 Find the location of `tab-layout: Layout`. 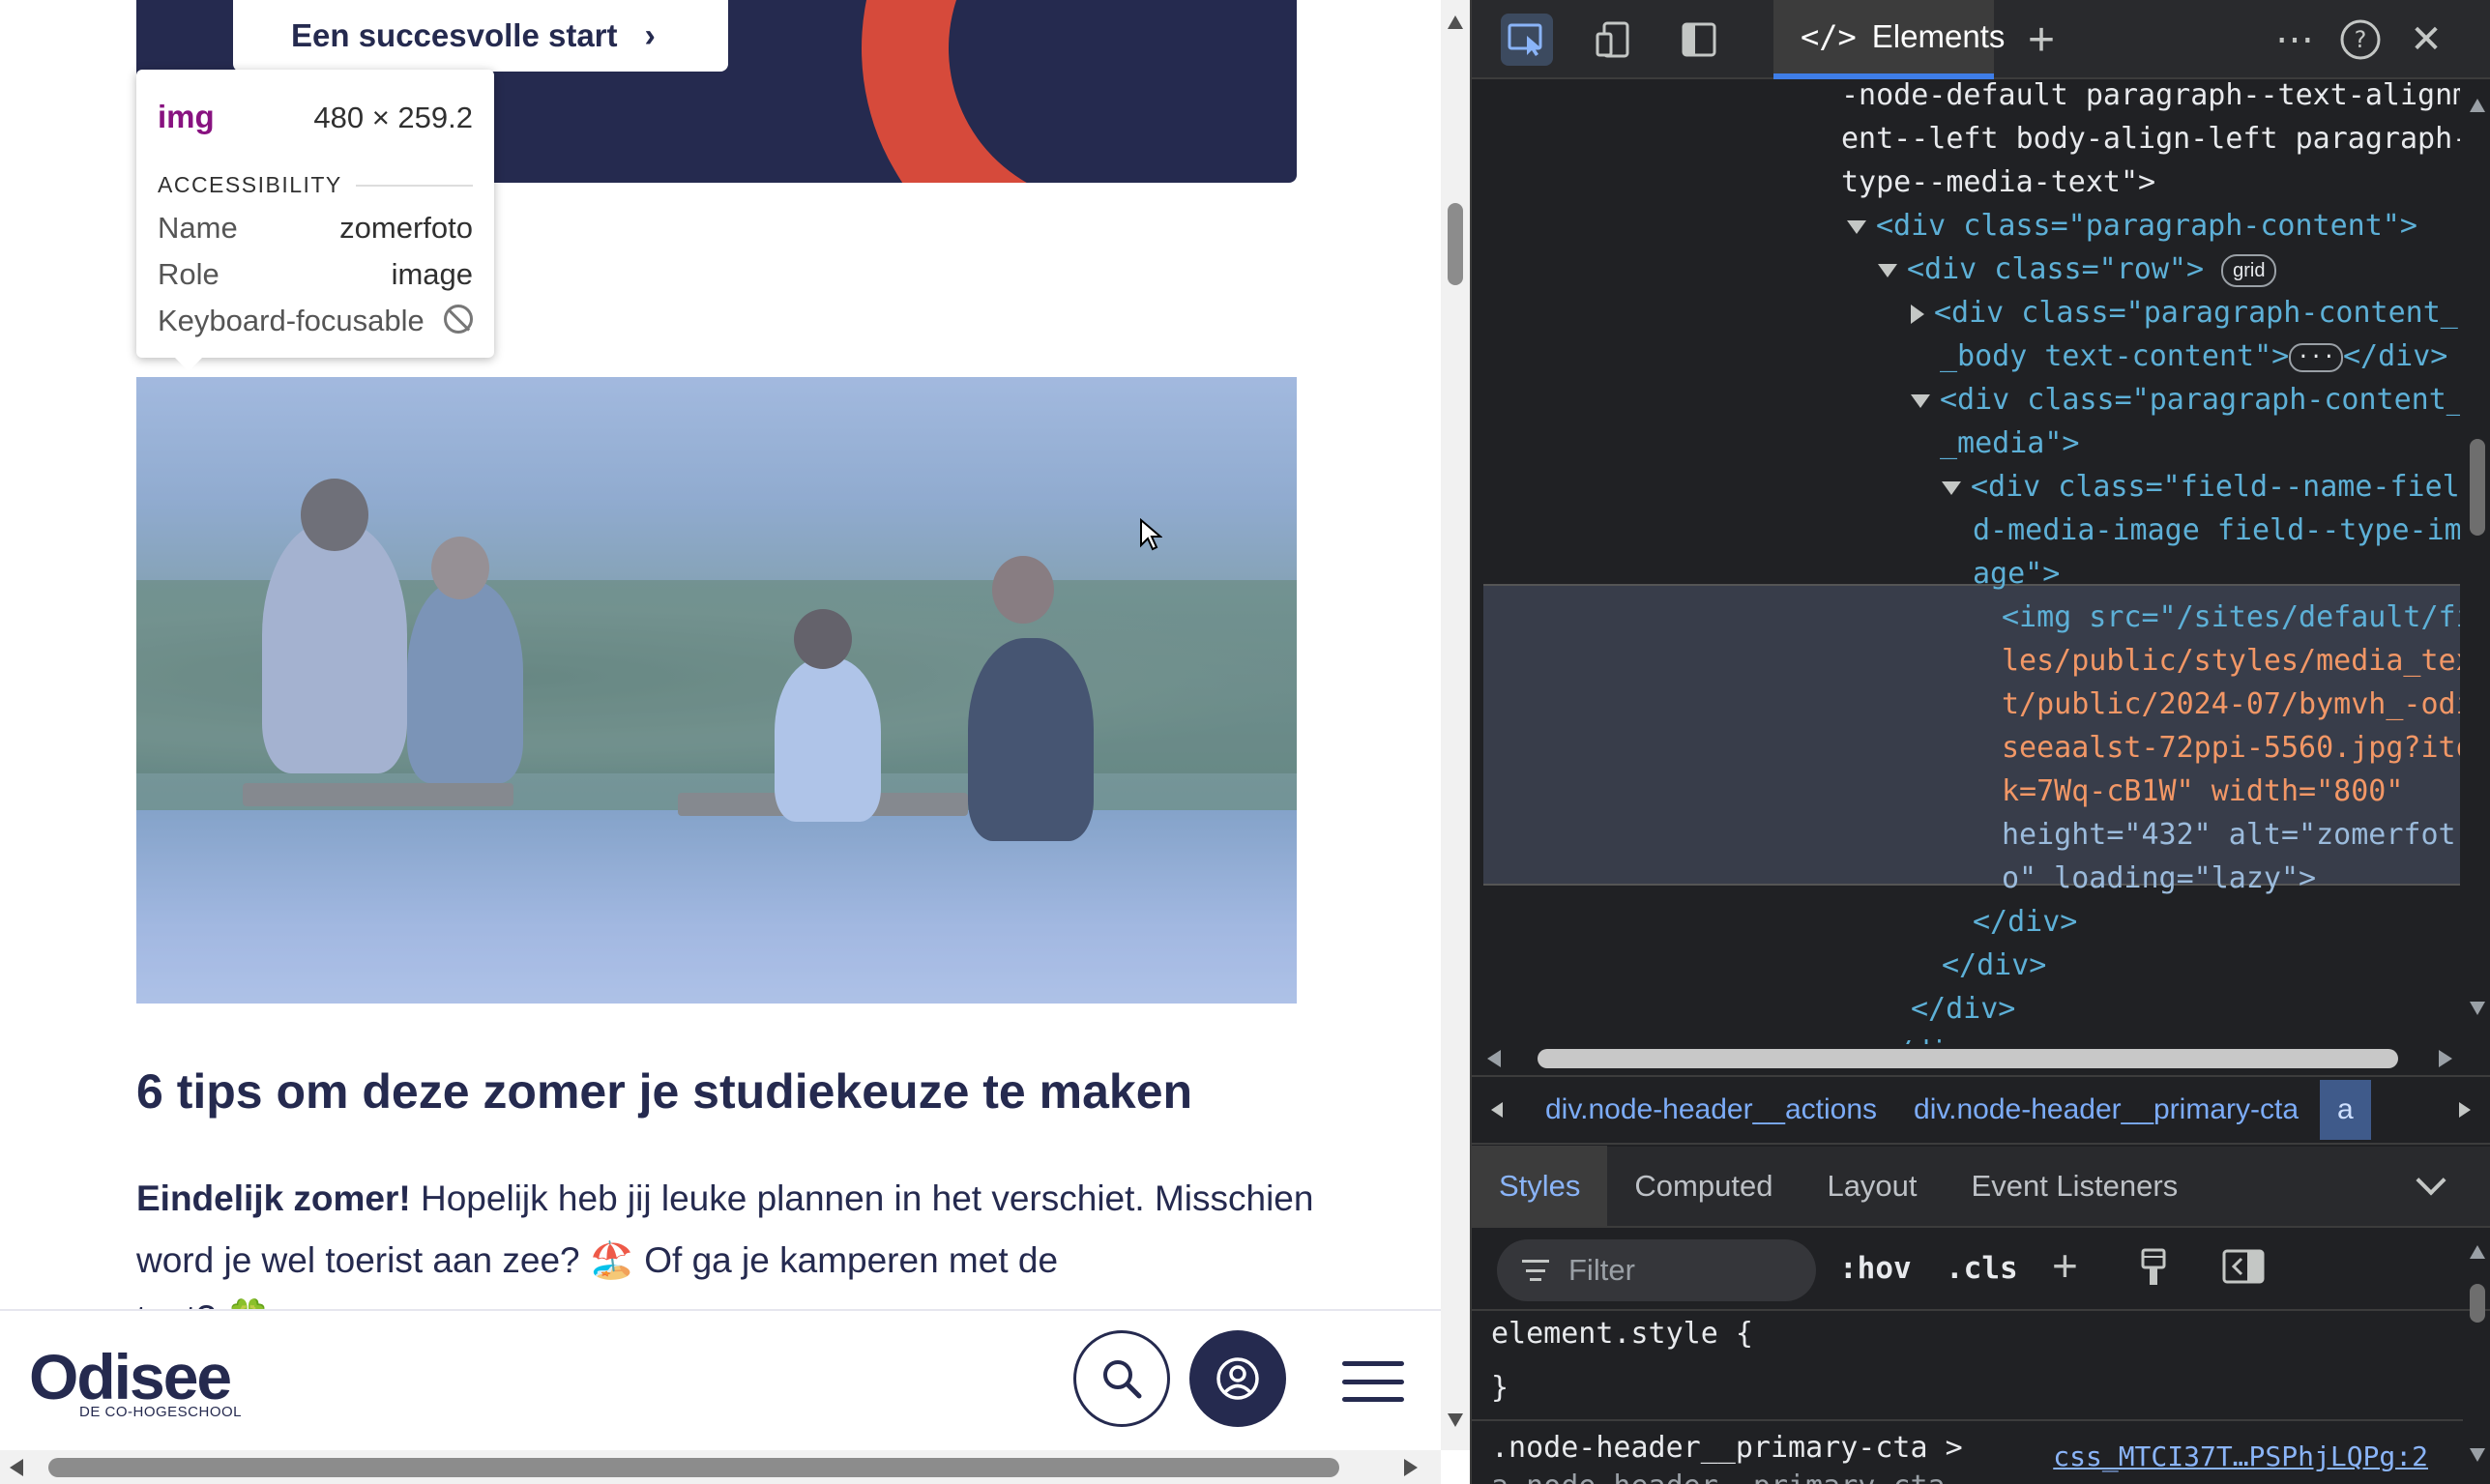

tab-layout: Layout is located at coordinates (1872, 1186).